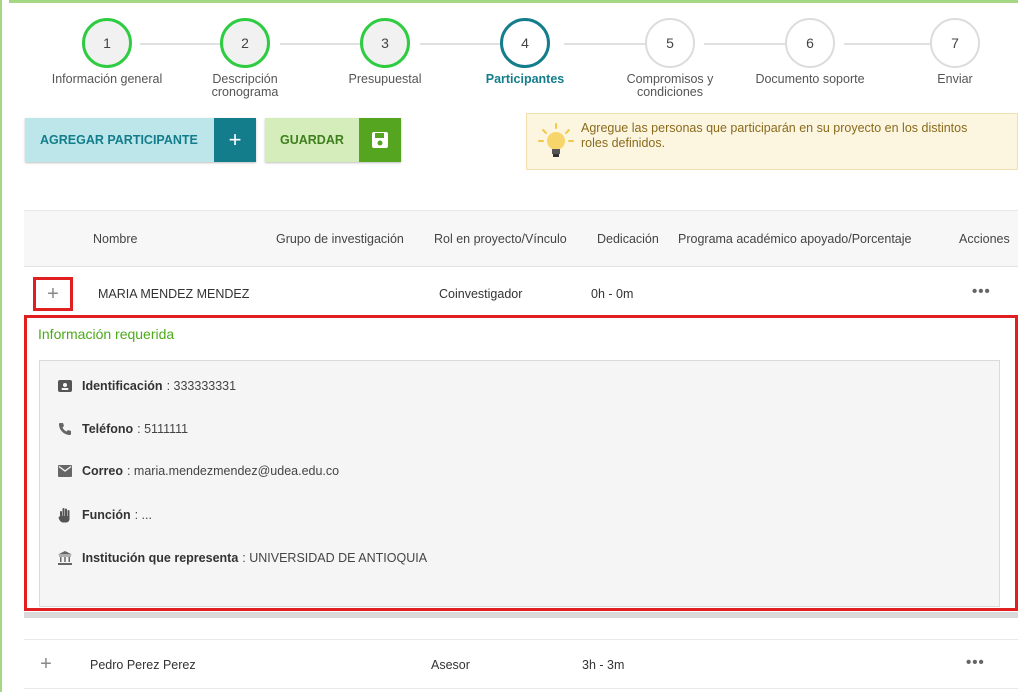 Image resolution: width=1018 pixels, height=692 pixels. What do you see at coordinates (603, 665) in the screenshot?
I see `cell-dedicacion: 3h - 3m` at bounding box center [603, 665].